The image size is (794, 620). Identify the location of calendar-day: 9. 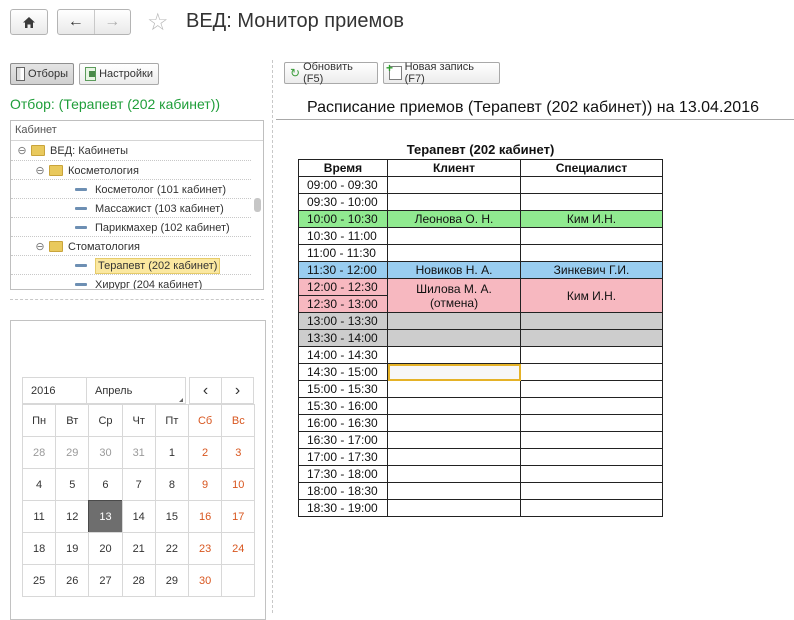
(205, 484).